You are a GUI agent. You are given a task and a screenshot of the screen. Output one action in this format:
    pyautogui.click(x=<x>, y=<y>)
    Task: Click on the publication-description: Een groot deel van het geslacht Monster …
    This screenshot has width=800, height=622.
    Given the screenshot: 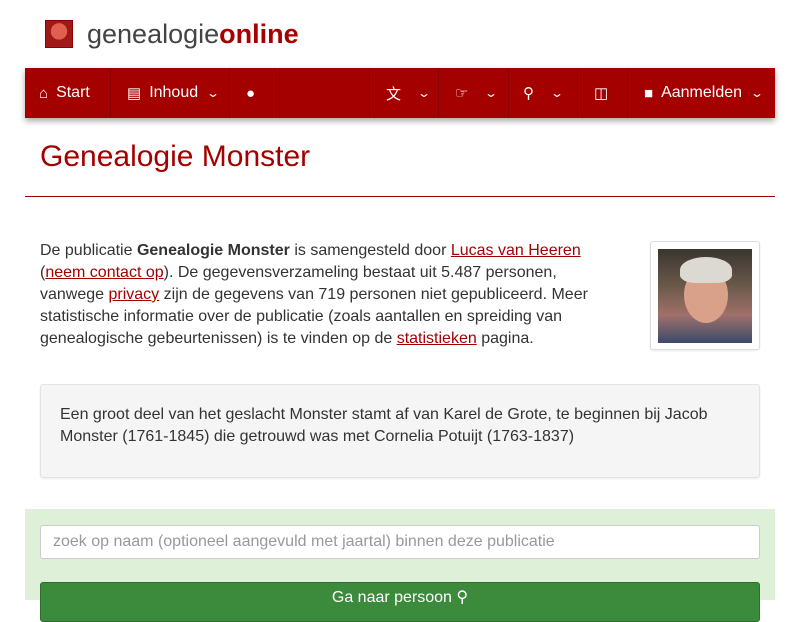 What is the action you would take?
    pyautogui.click(x=400, y=431)
    